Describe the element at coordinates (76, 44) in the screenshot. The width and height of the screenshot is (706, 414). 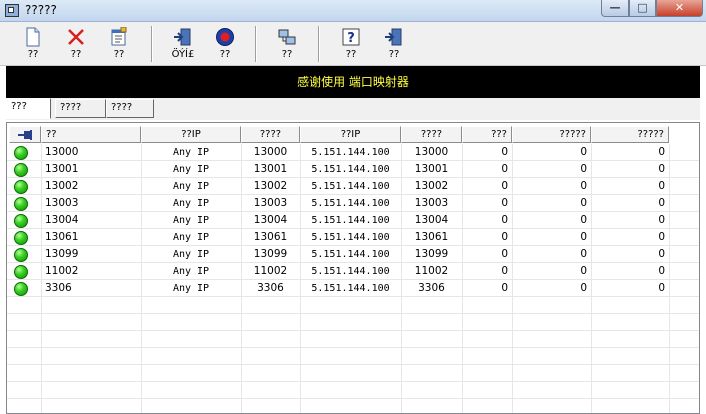
I see `toolbar-button-delete: ??` at that location.